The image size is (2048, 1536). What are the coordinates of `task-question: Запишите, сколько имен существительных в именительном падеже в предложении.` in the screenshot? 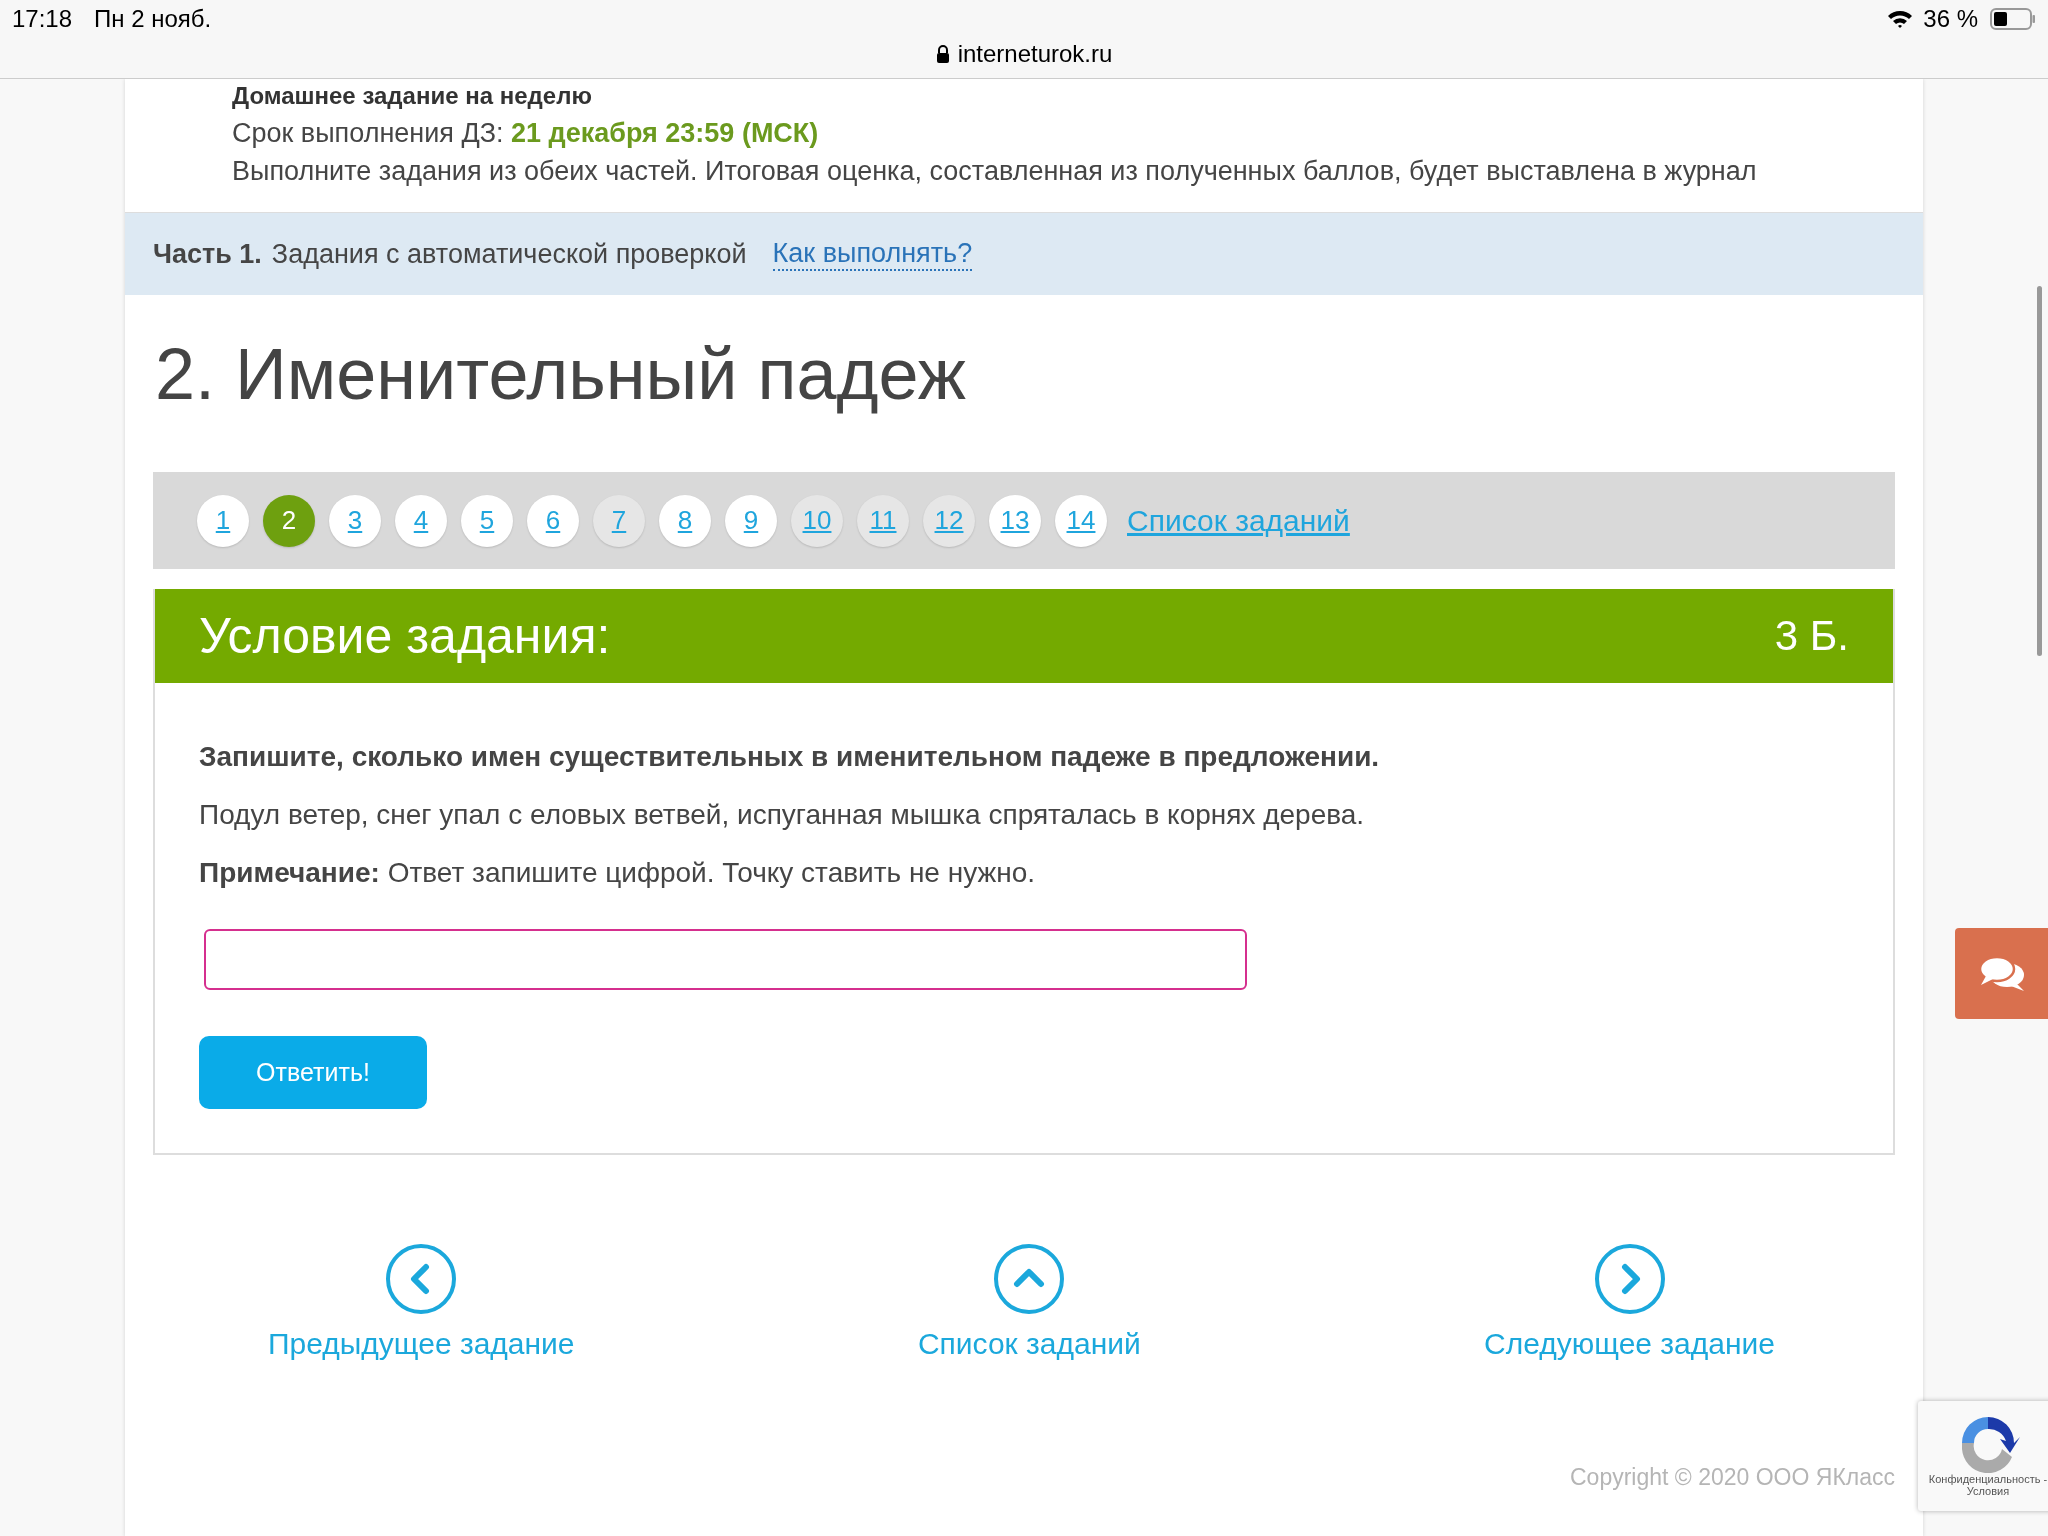 It's located at (790, 757).